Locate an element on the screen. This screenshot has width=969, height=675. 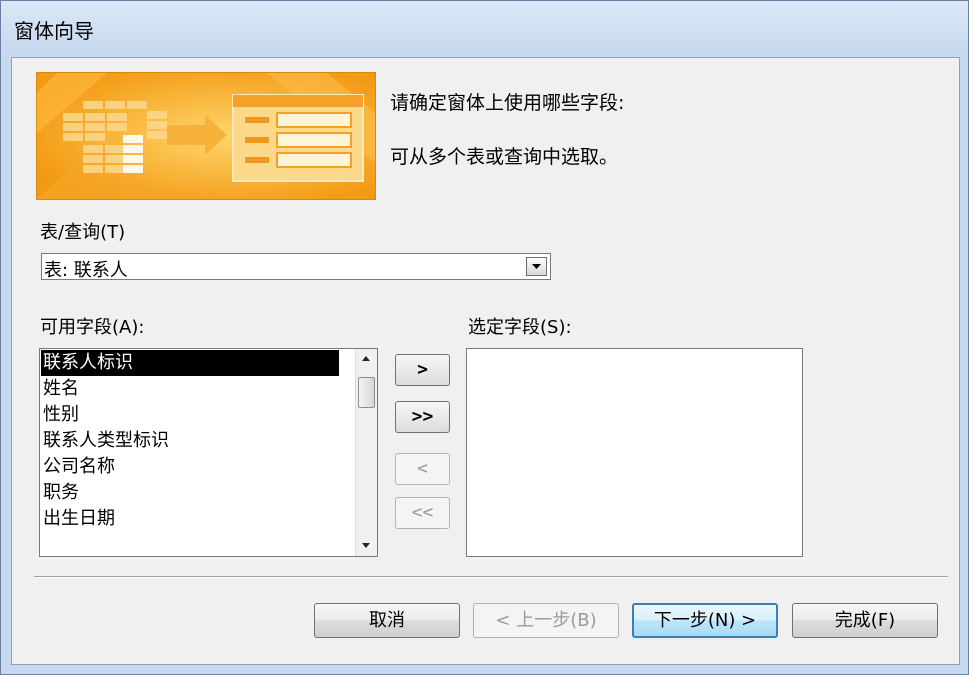
selected-fields-list is located at coordinates (634, 452).